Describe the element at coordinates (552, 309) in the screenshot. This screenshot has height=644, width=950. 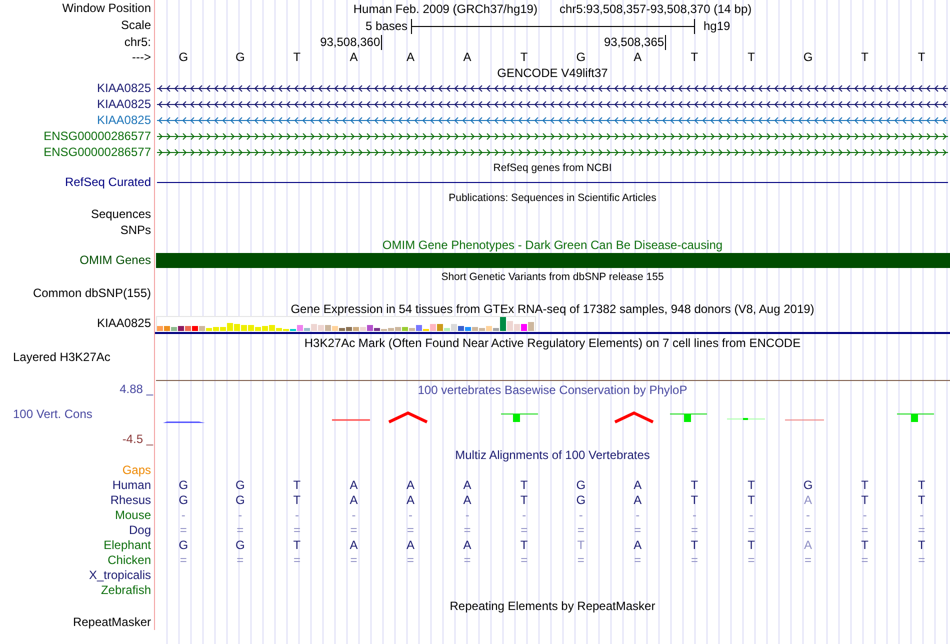
I see `track-title: Gene Expression in 54 tissues from GTEx RNA-seq of 17382 samples, 948 donors (V8, Aug 2019)` at that location.